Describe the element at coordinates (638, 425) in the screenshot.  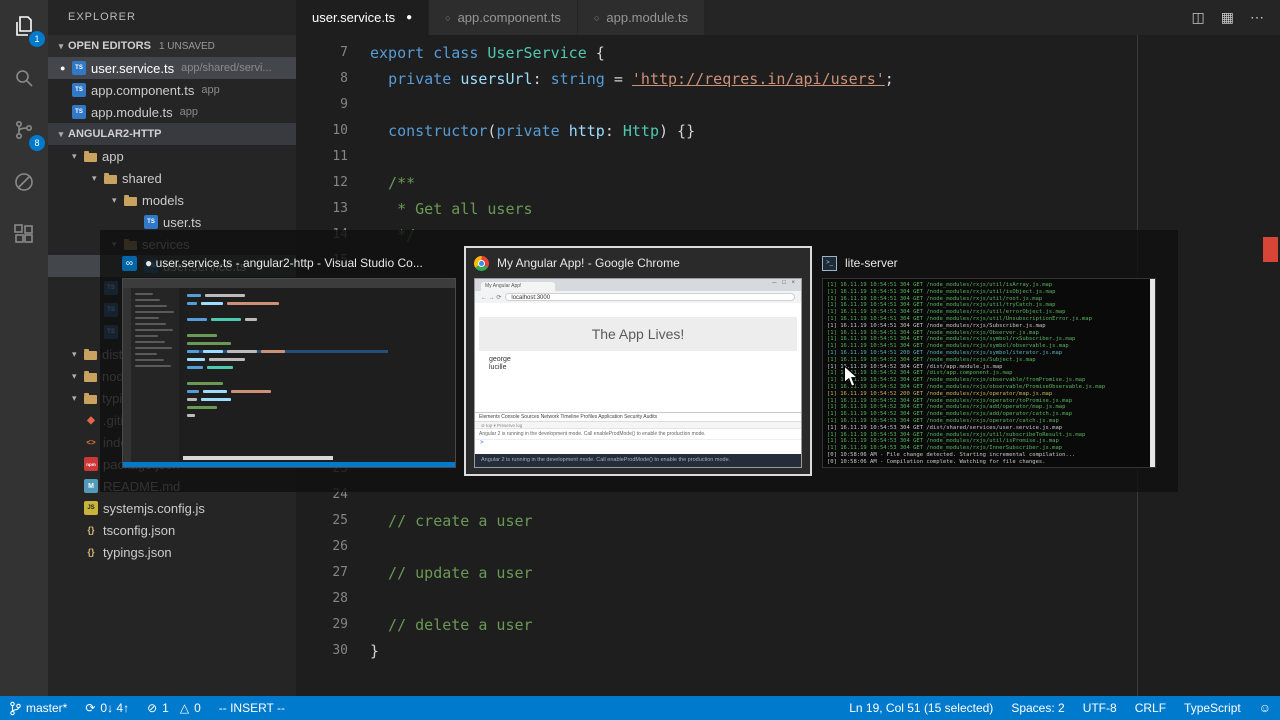
I see `devtools-filter-bar: ⊘ top ▾ Preserve log` at that location.